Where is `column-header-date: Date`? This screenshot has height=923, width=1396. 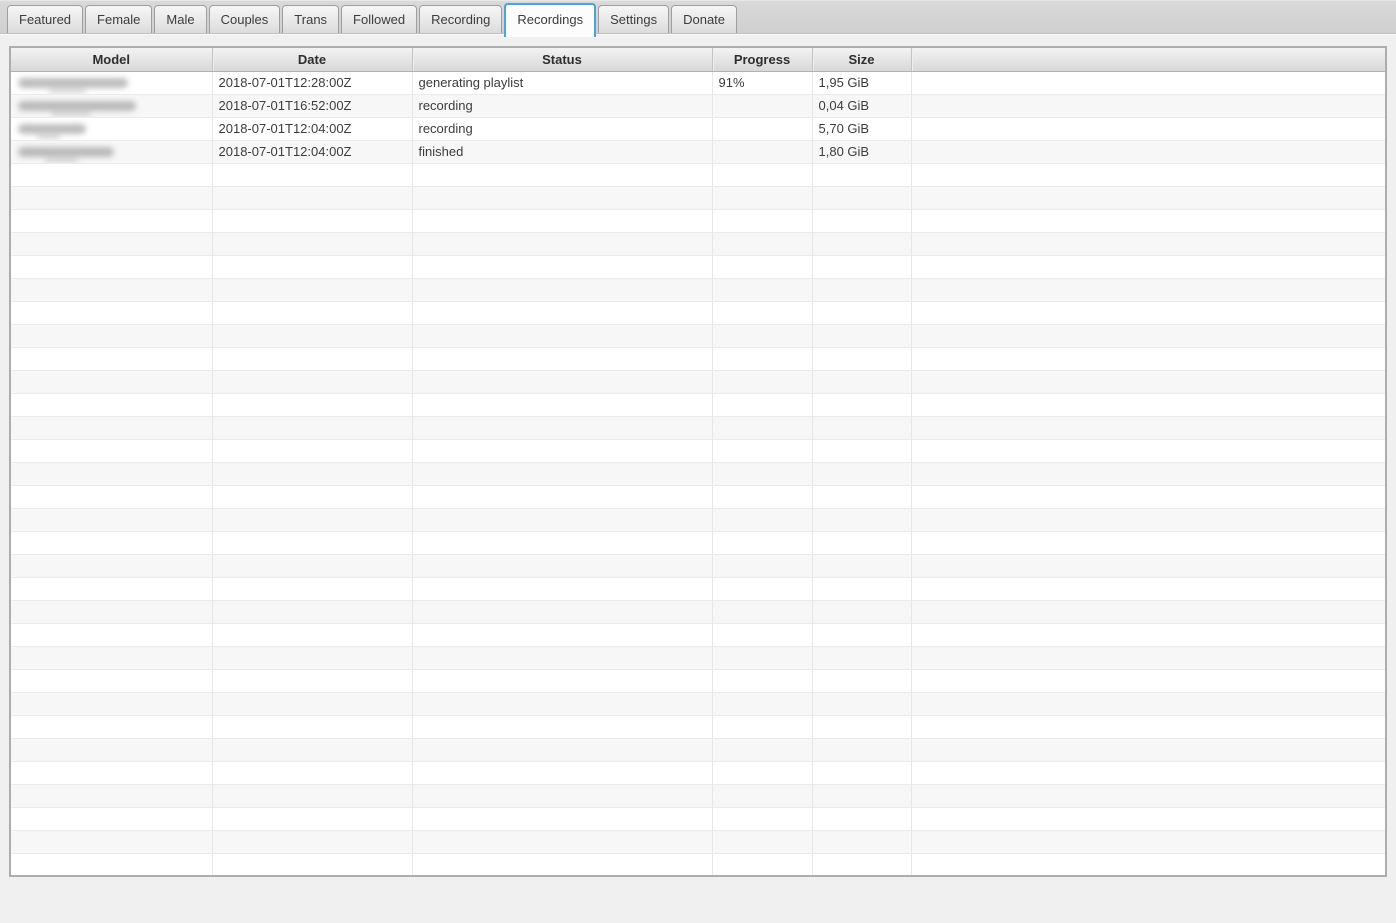
column-header-date: Date is located at coordinates (311, 59).